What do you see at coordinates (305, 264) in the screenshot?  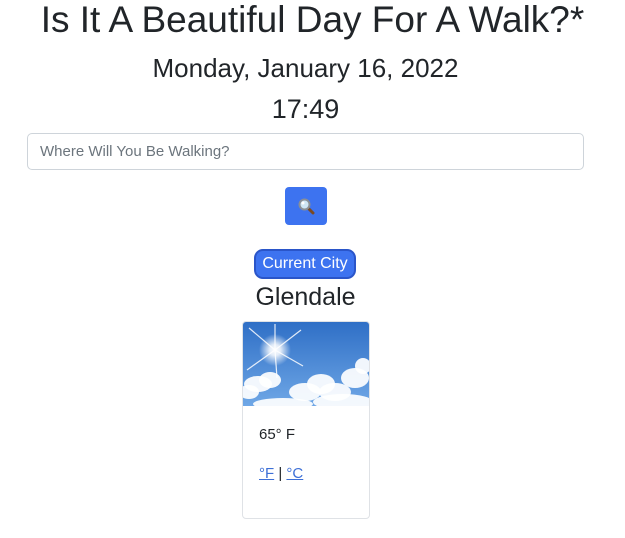 I see `current-city-button: Current City` at bounding box center [305, 264].